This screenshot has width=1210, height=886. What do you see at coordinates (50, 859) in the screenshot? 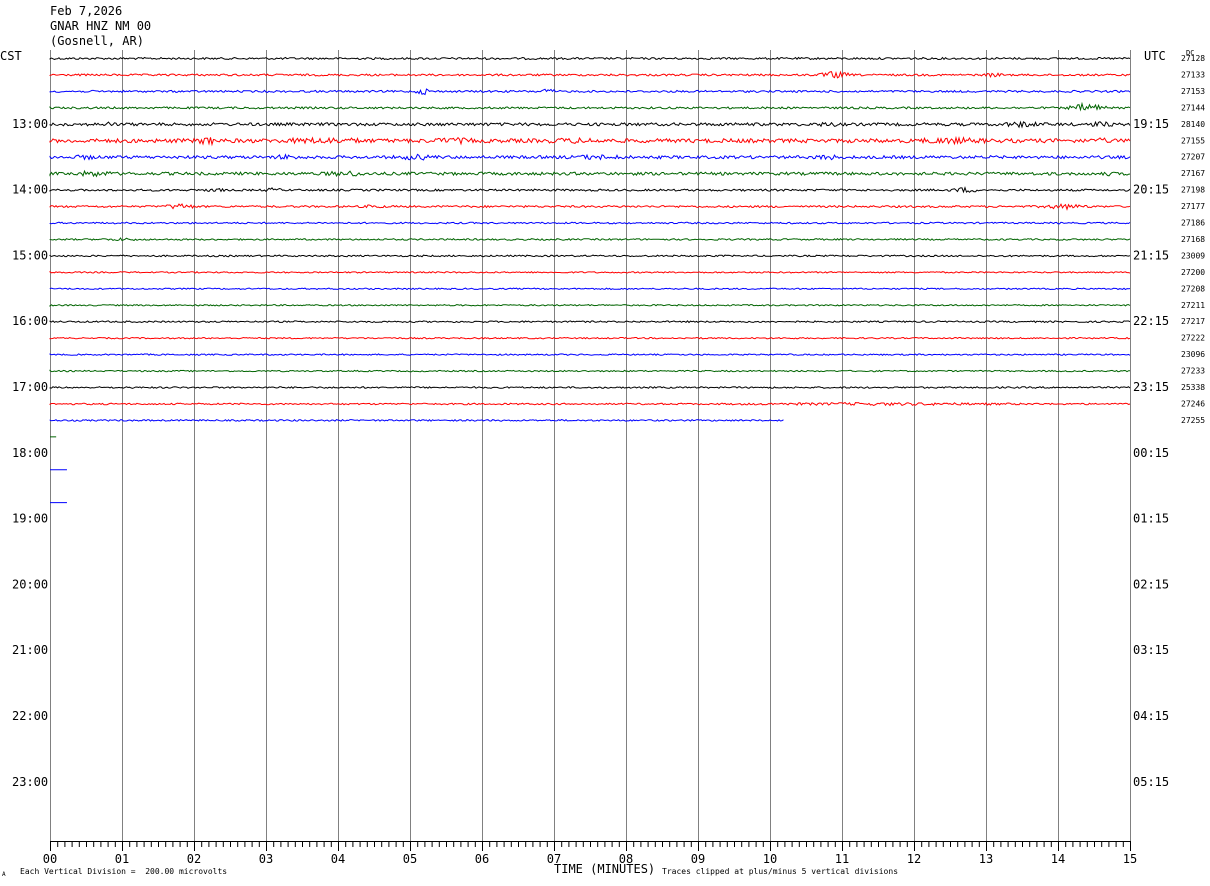
I see `x-tick-label: 00` at bounding box center [50, 859].